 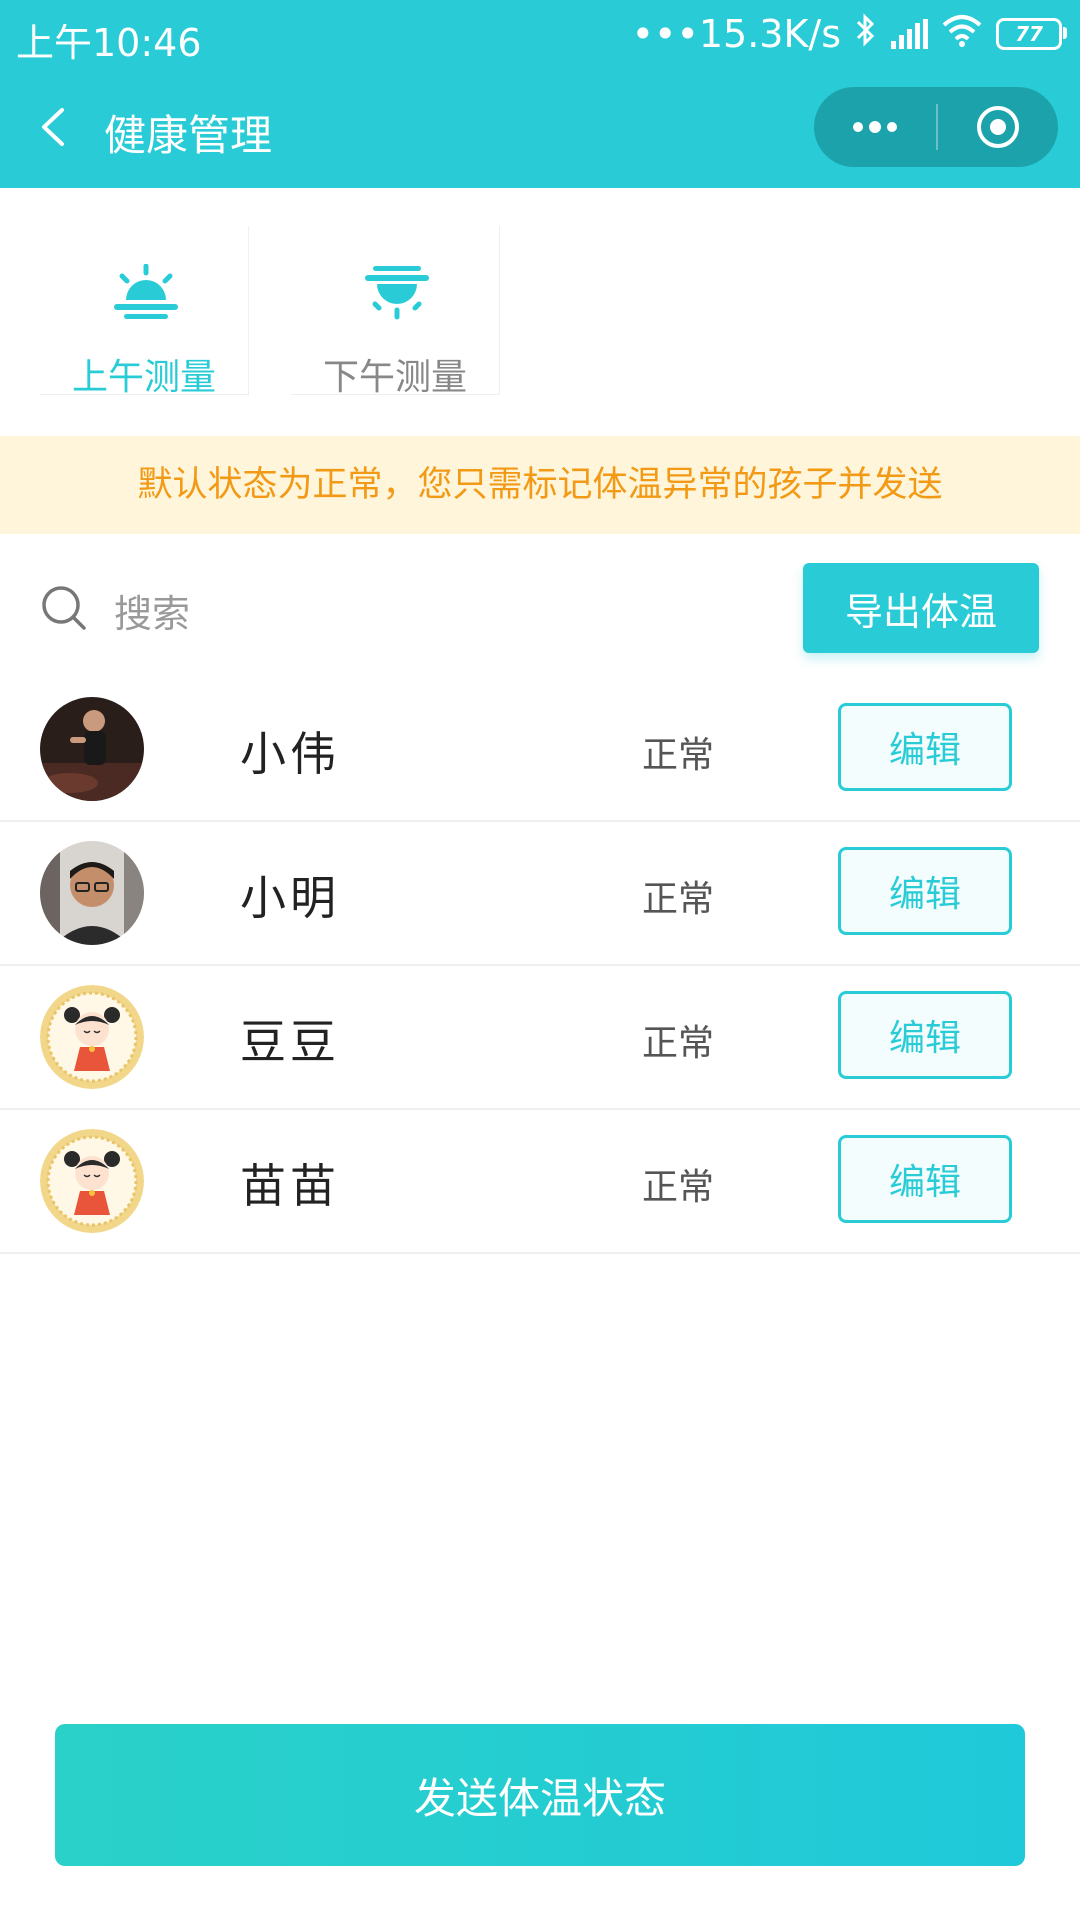 I want to click on more-icon, so click(x=875, y=127).